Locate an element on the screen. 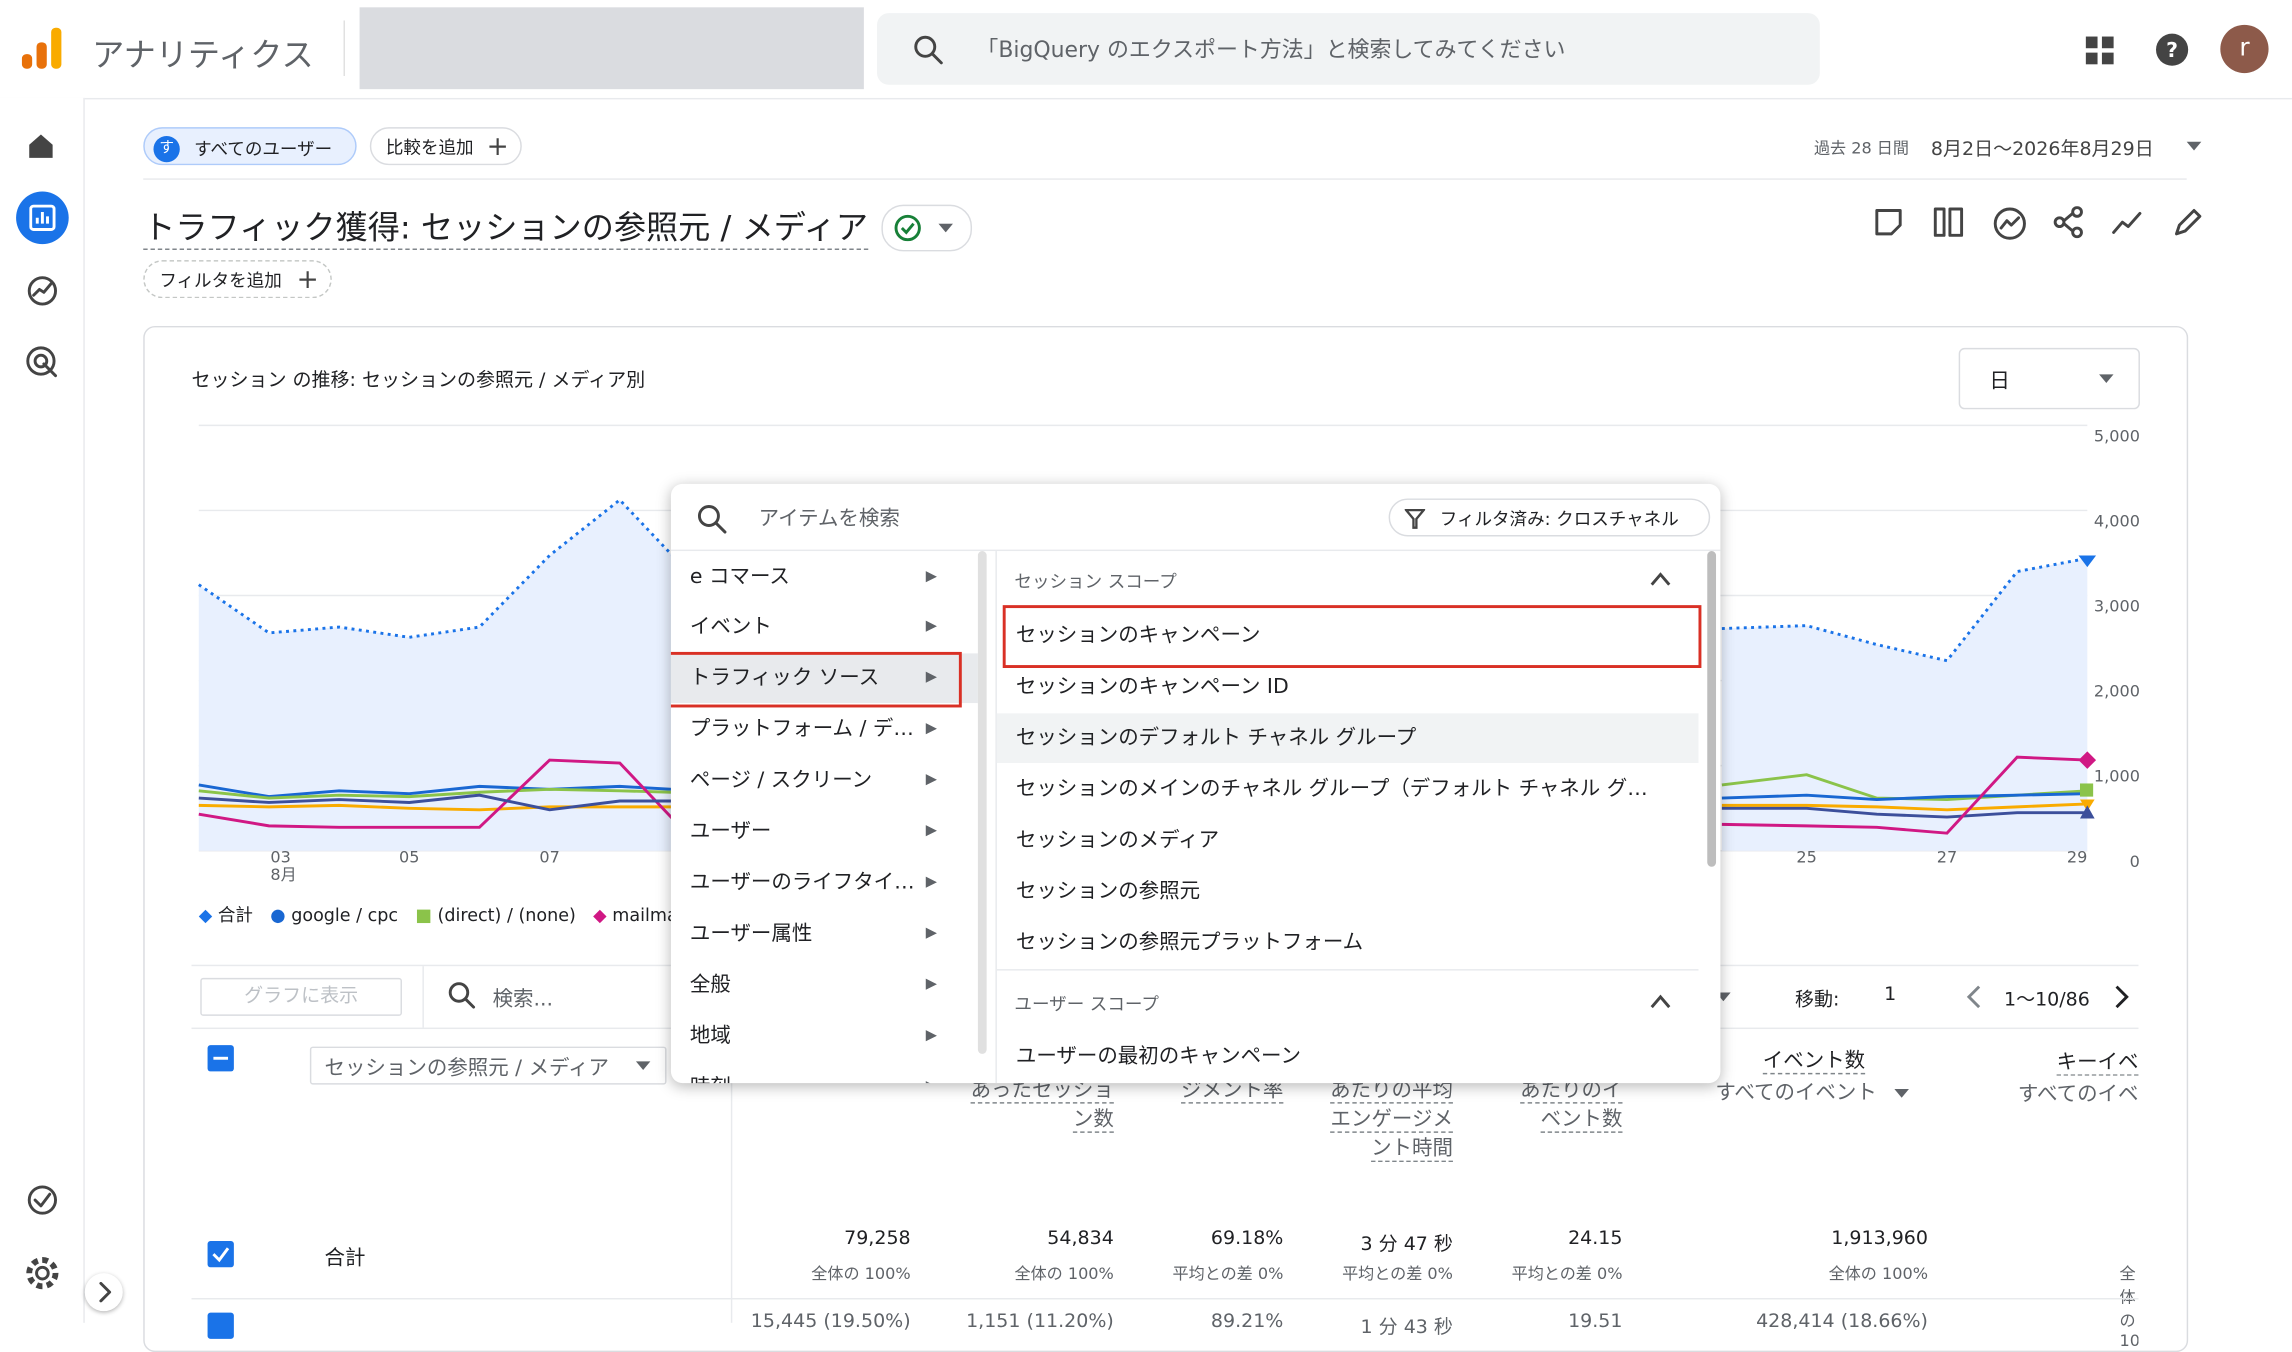  total-legend-marker: ◆ is located at coordinates (205, 915).